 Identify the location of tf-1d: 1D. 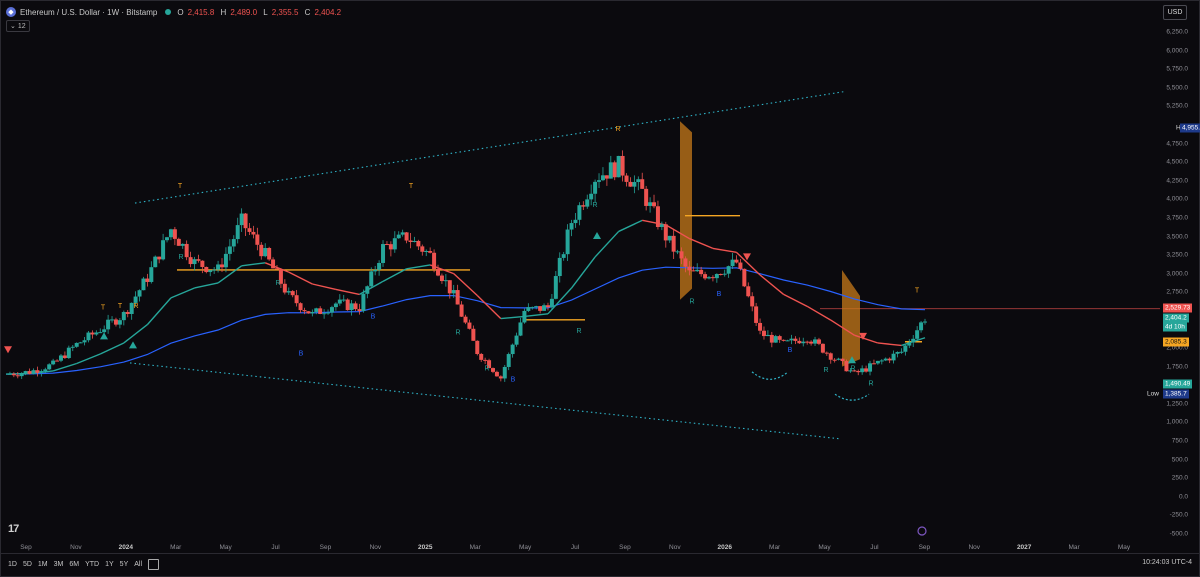
(12, 564).